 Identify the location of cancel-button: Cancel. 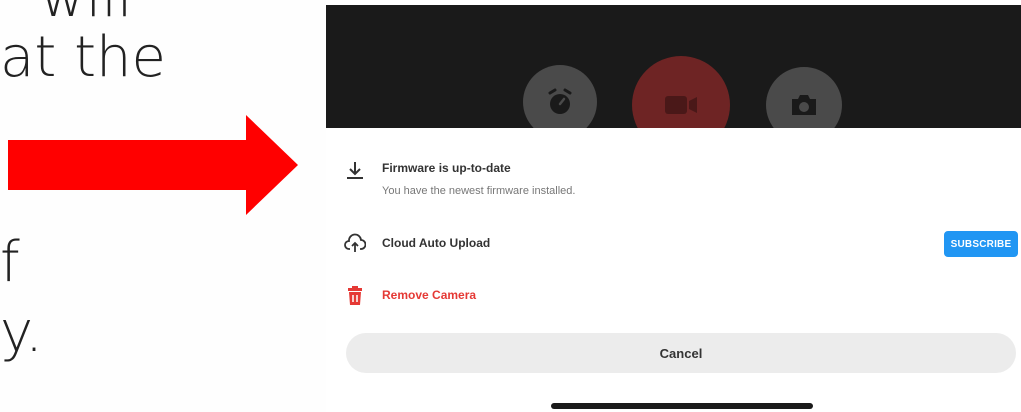
(681, 353).